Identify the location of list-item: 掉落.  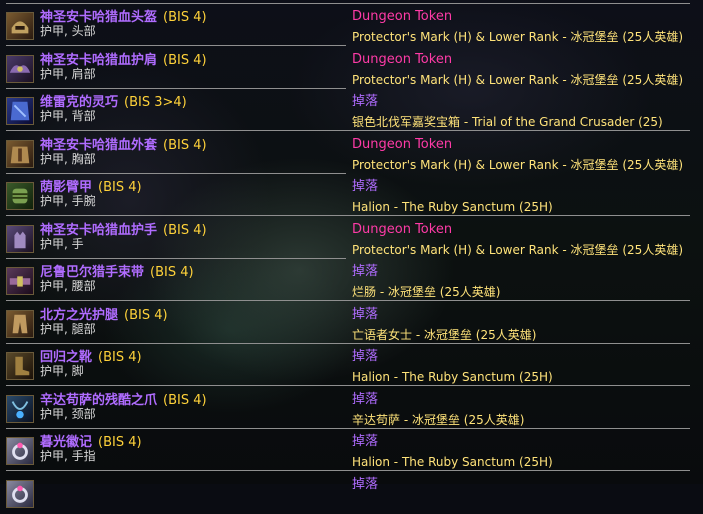
(351, 493).